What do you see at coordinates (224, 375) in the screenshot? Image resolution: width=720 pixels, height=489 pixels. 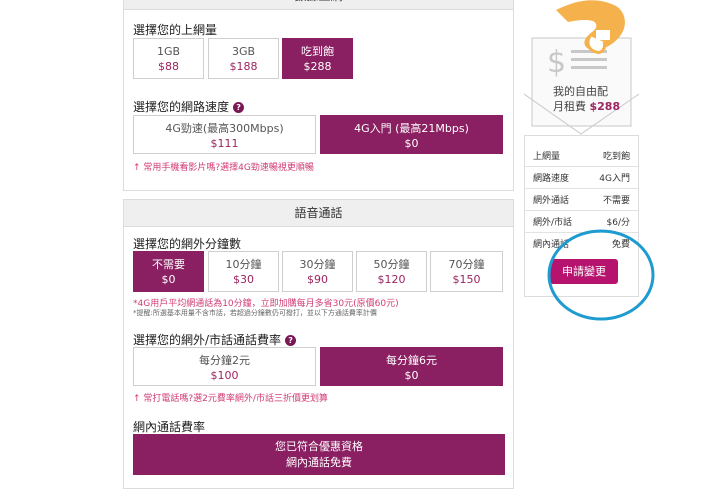 I see `option-price: $100` at bounding box center [224, 375].